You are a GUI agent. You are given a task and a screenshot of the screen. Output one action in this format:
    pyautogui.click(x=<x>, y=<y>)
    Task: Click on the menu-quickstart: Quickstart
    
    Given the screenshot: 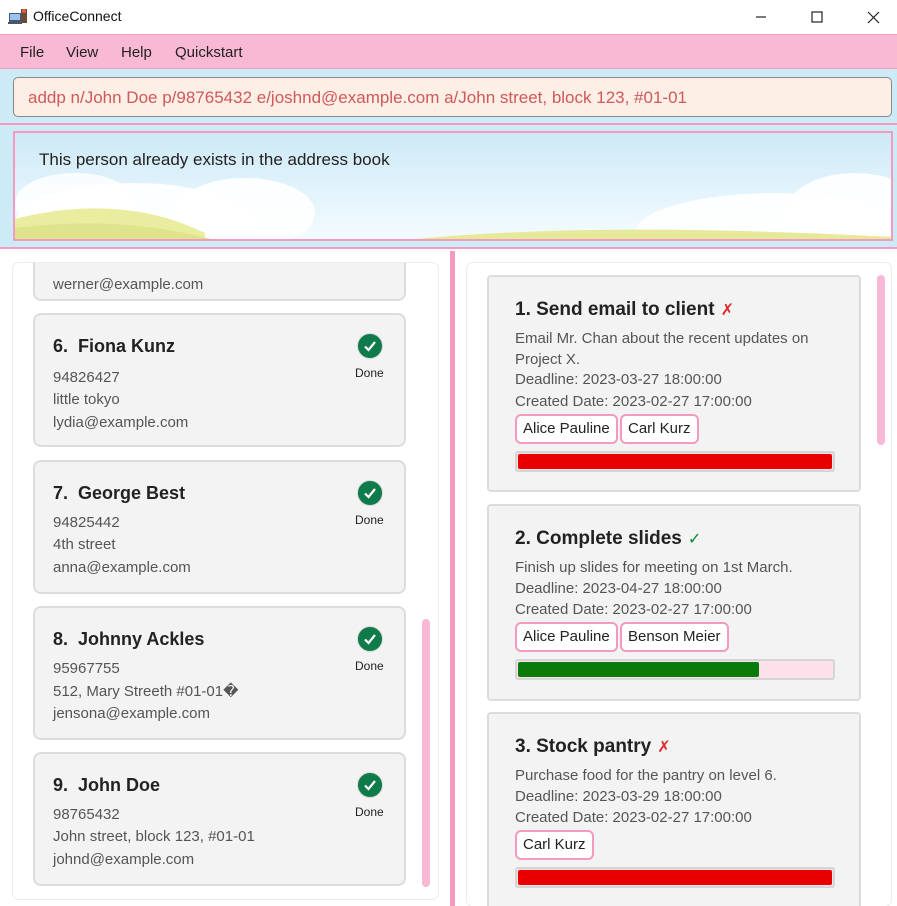 What is the action you would take?
    pyautogui.click(x=209, y=52)
    